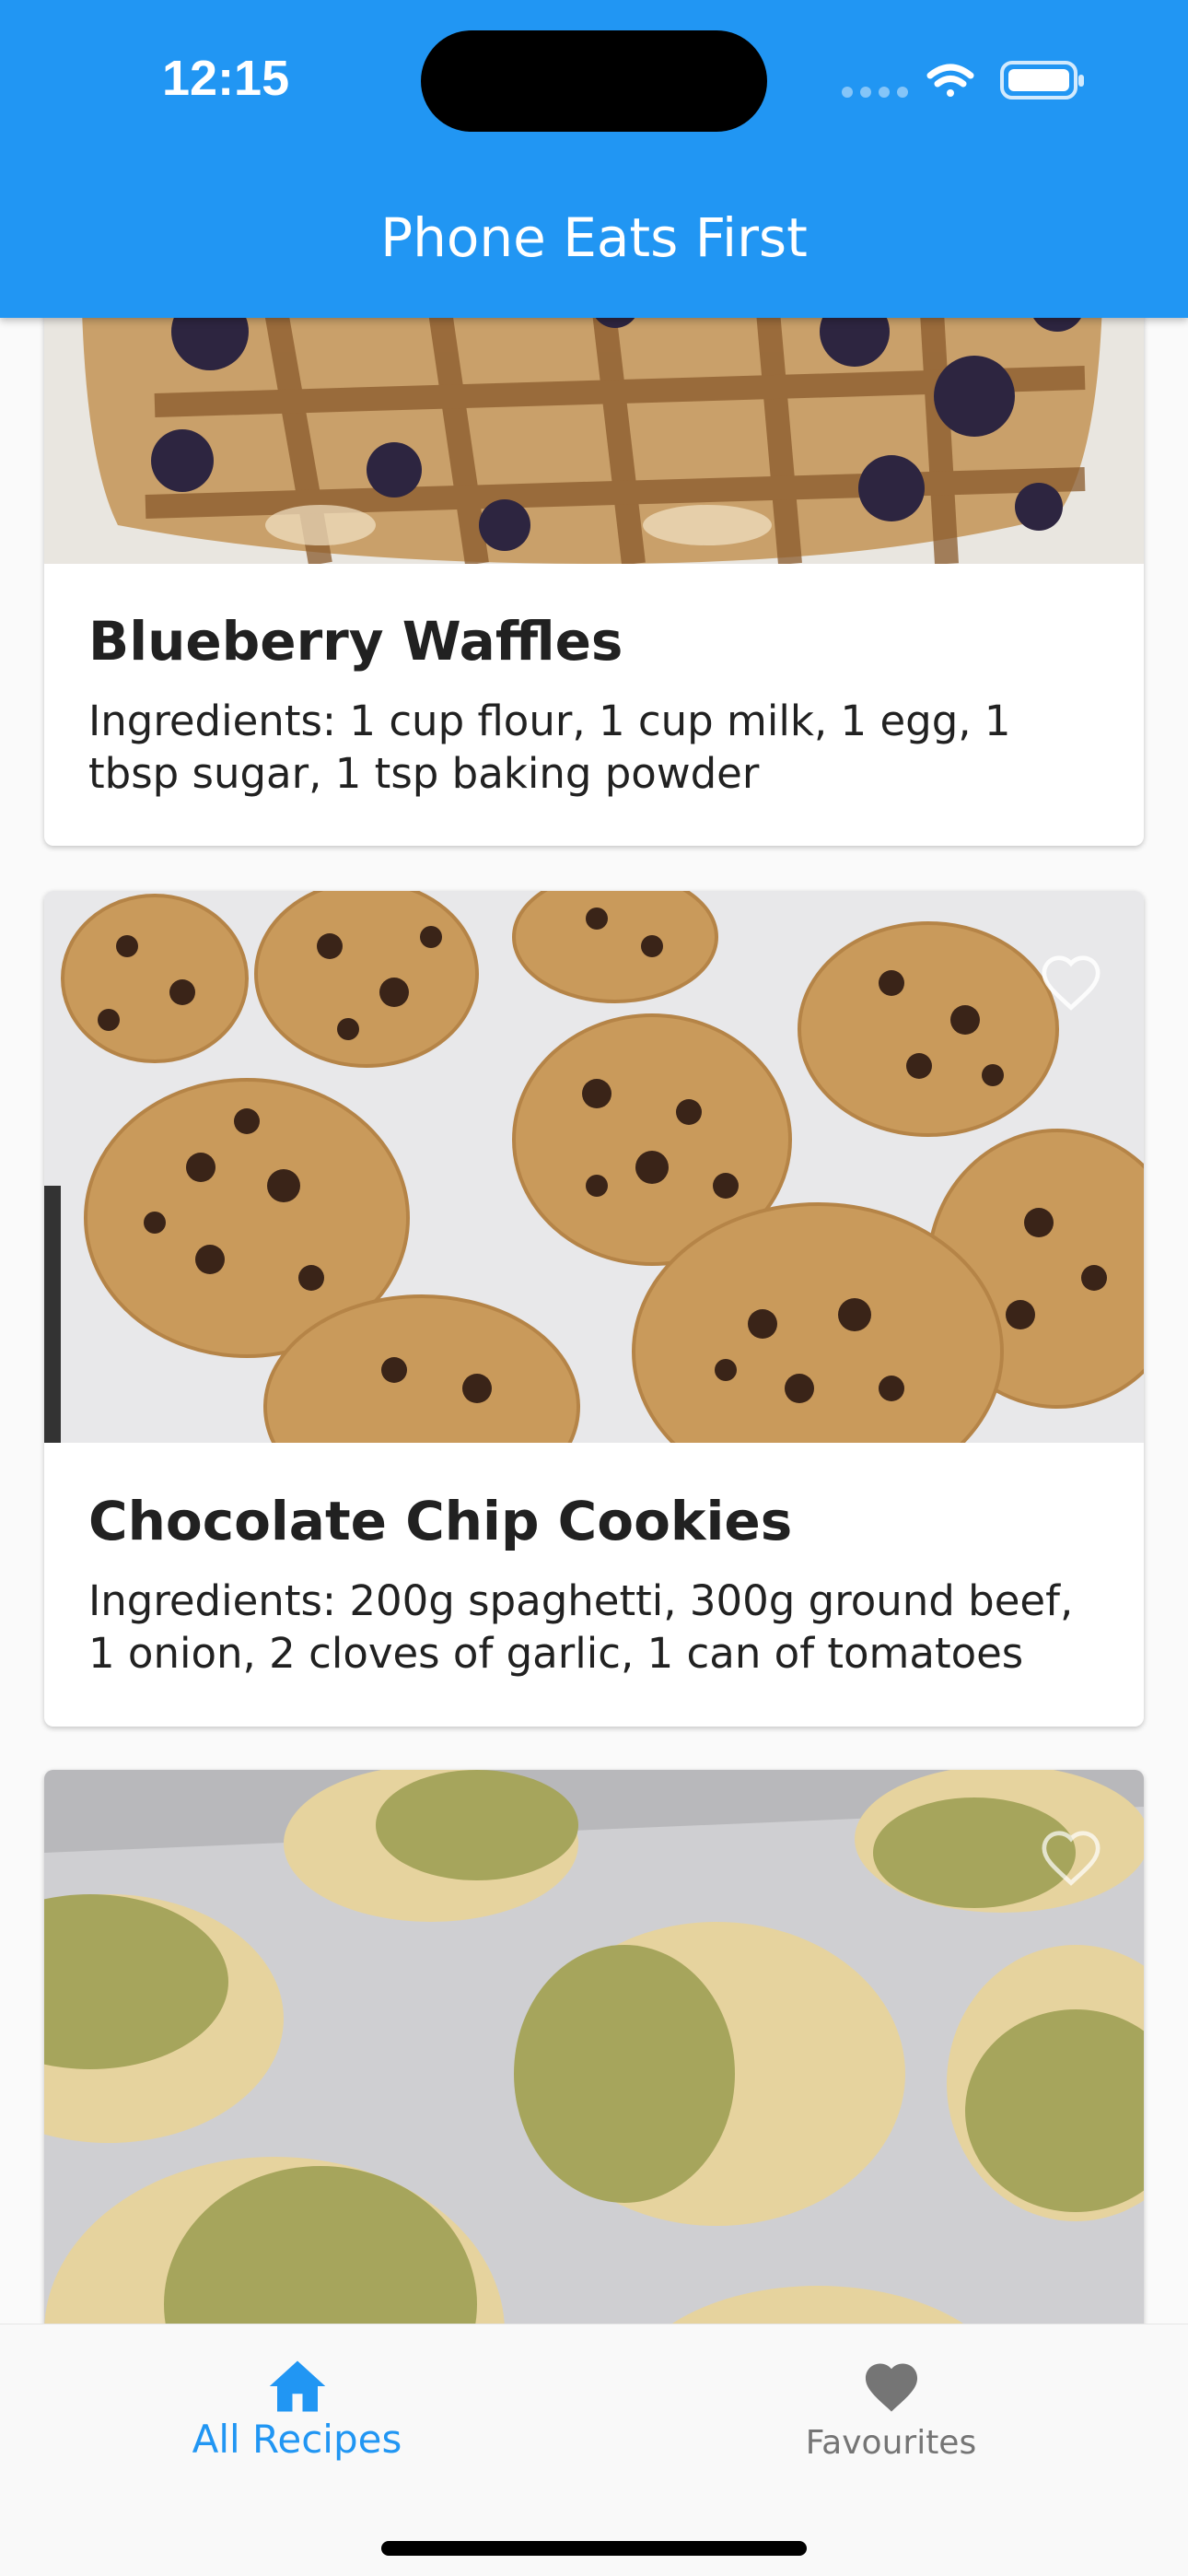  I want to click on app-bar: 12:15 Phone Eats First, so click(594, 159).